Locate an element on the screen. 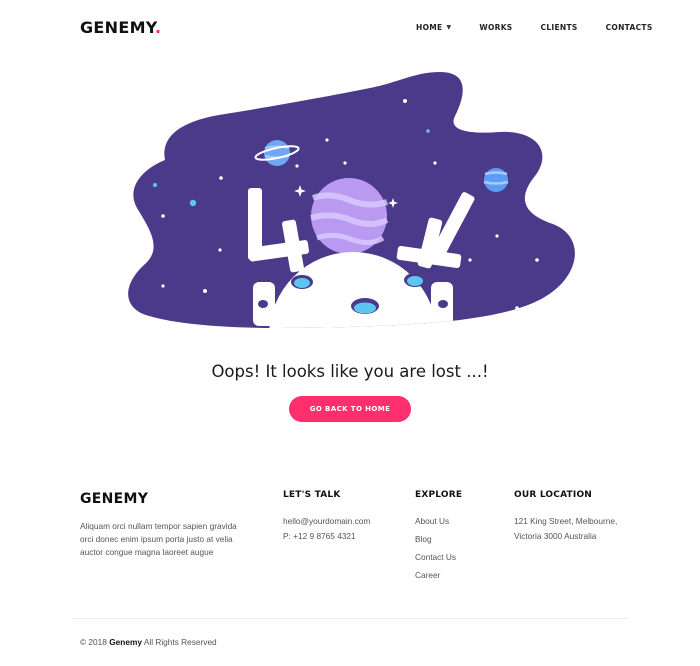 The image size is (700, 666). footer-address-line1: 121 King Street, Melbourne, is located at coordinates (566, 521).